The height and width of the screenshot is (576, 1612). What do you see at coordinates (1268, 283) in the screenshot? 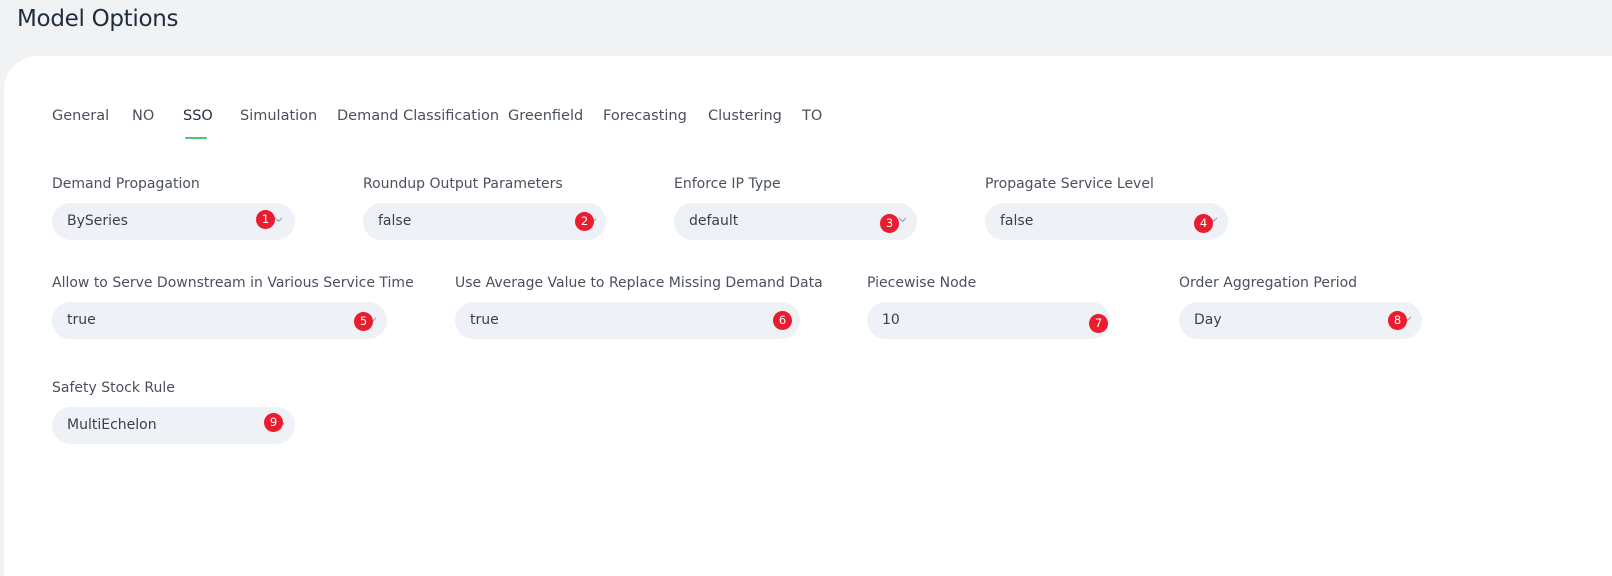
I see `order-aggregation-period-label: Order Aggregation Period` at bounding box center [1268, 283].